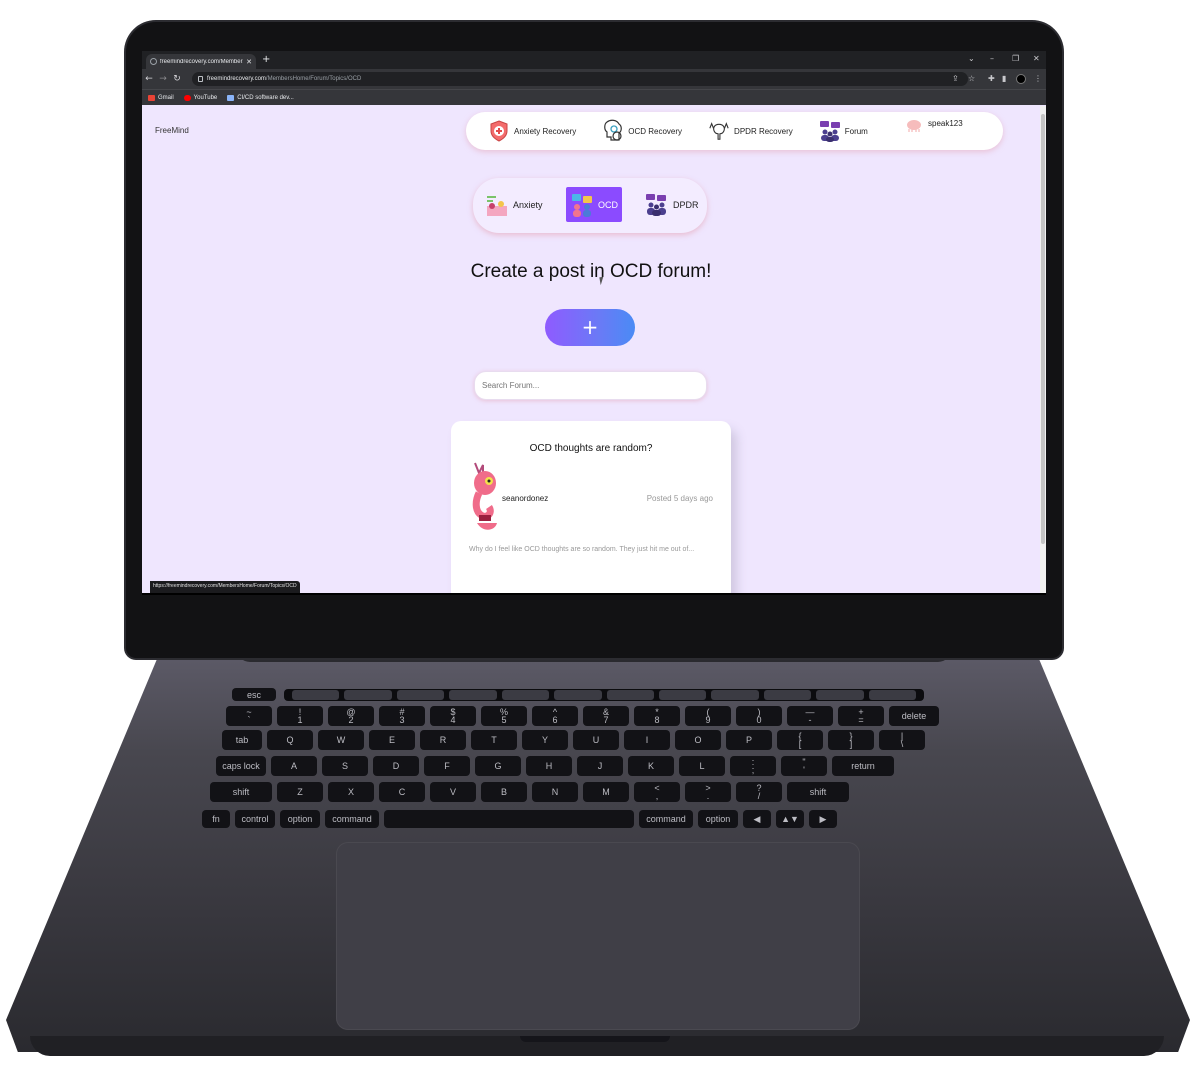 Image resolution: width=1194 pixels, height=1080 pixels. Describe the element at coordinates (672, 204) in the screenshot. I see `topic-dpdr: DPDR` at that location.